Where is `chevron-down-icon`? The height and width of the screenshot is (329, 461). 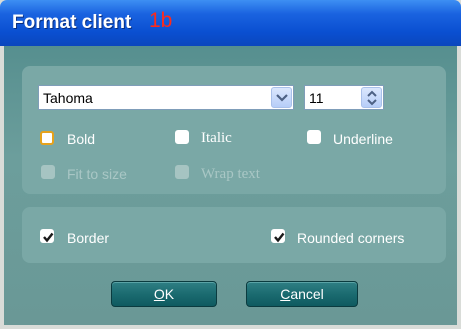
chevron-down-icon is located at coordinates (282, 98).